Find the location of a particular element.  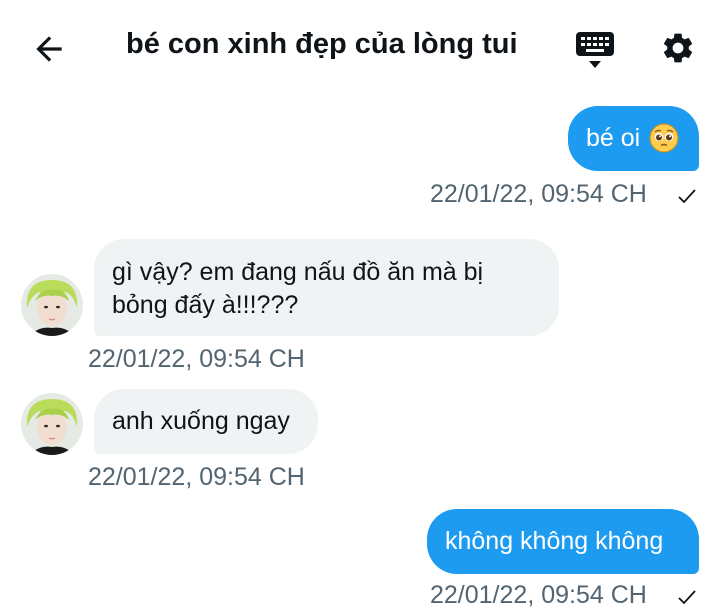

conversation-title: bé con xinh đẹp của lòng tui is located at coordinates (322, 44).